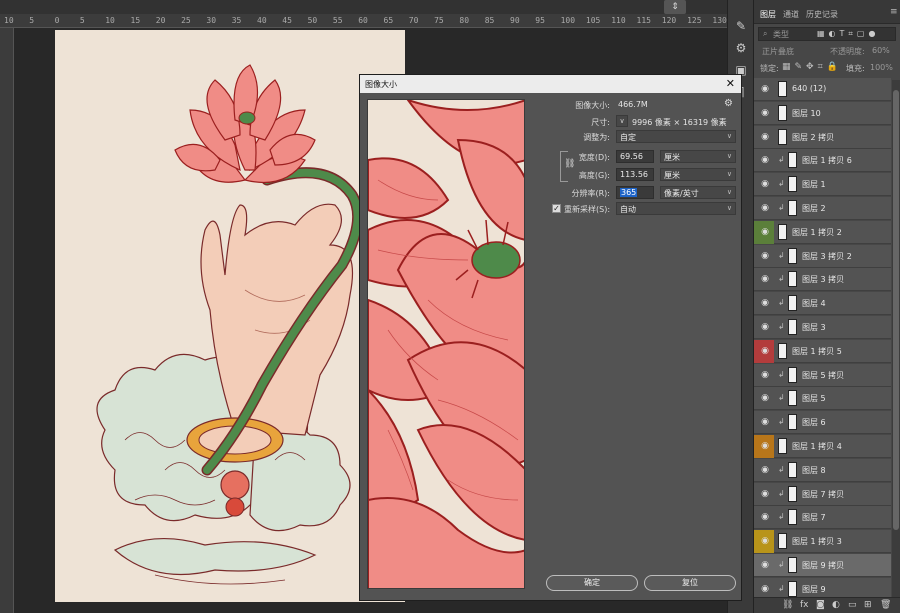 The image size is (900, 613). I want to click on dimensions-unit-dropdown: ∨, so click(622, 121).